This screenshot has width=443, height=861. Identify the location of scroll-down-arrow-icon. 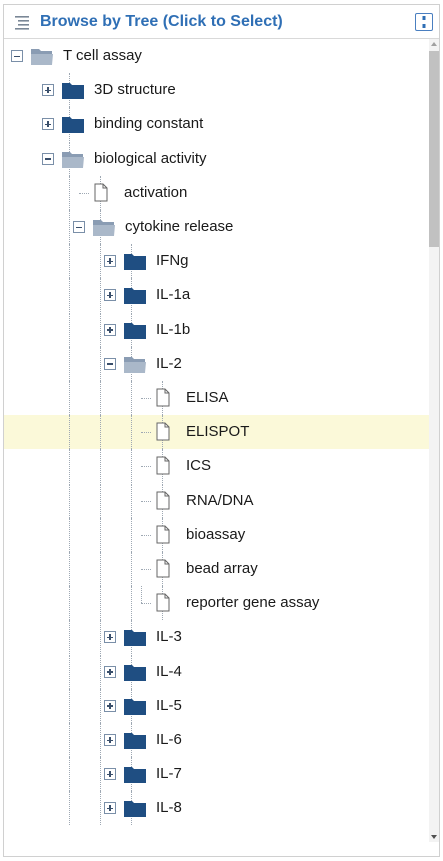
(434, 837).